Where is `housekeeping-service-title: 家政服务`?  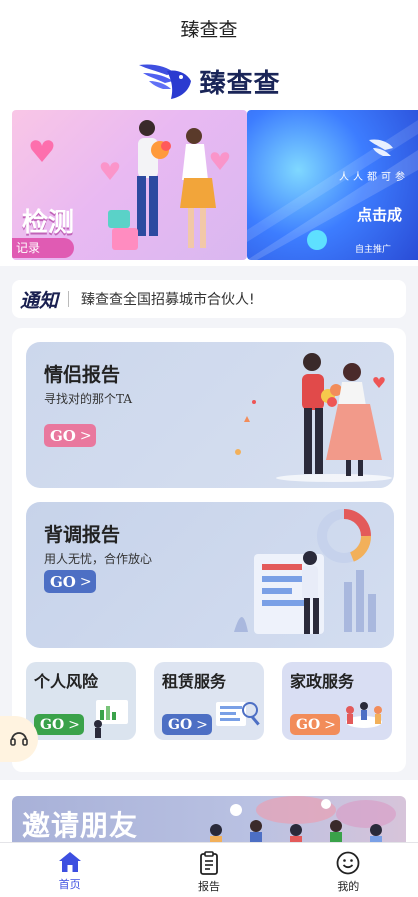 housekeeping-service-title: 家政服务 is located at coordinates (322, 681).